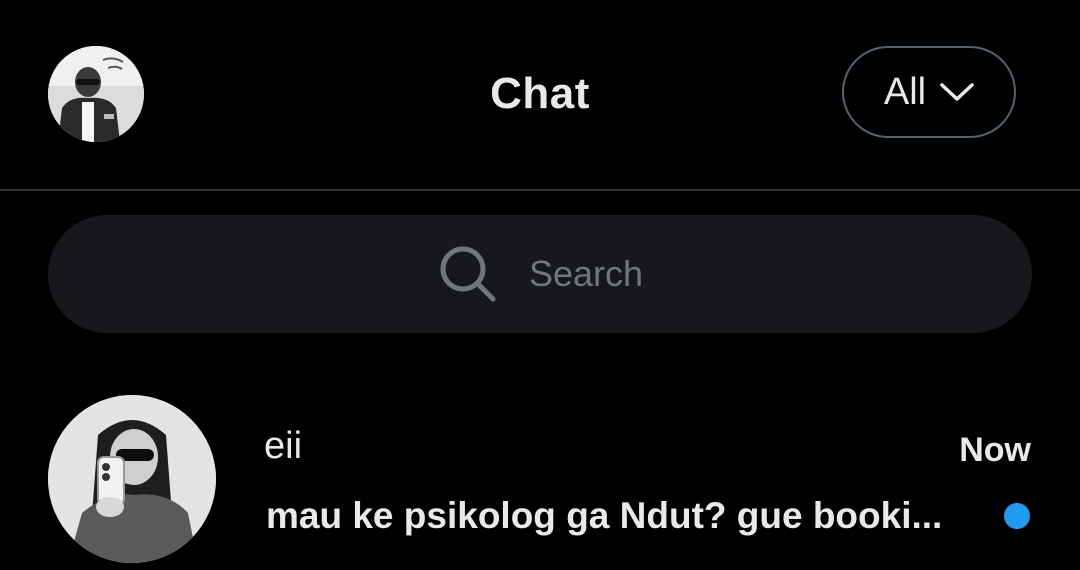  I want to click on chat-timestamp: Now, so click(995, 450).